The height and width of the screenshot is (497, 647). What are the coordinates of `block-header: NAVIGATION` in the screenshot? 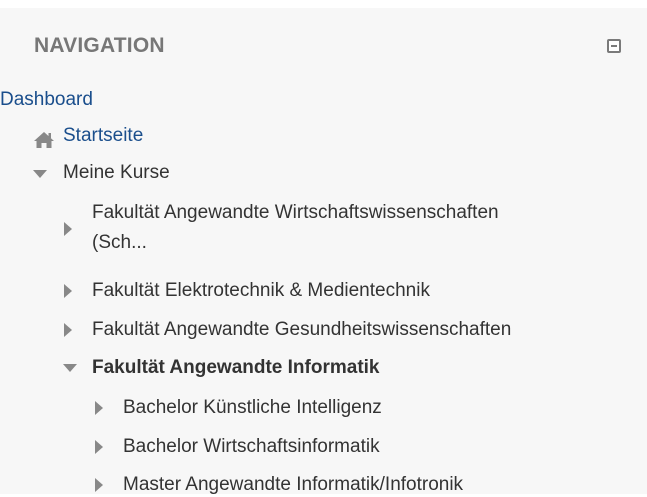 It's located at (323, 38).